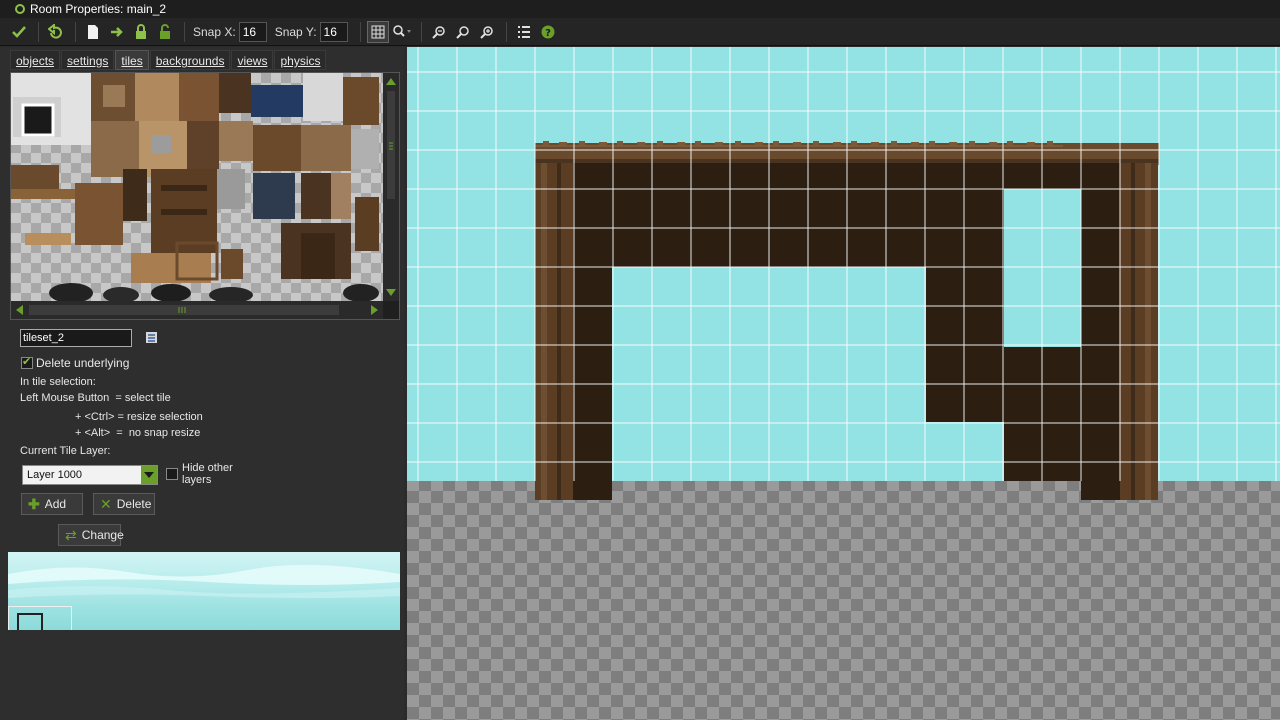 The image size is (1280, 720). What do you see at coordinates (487, 32) in the screenshot?
I see `zoom-in-icon` at bounding box center [487, 32].